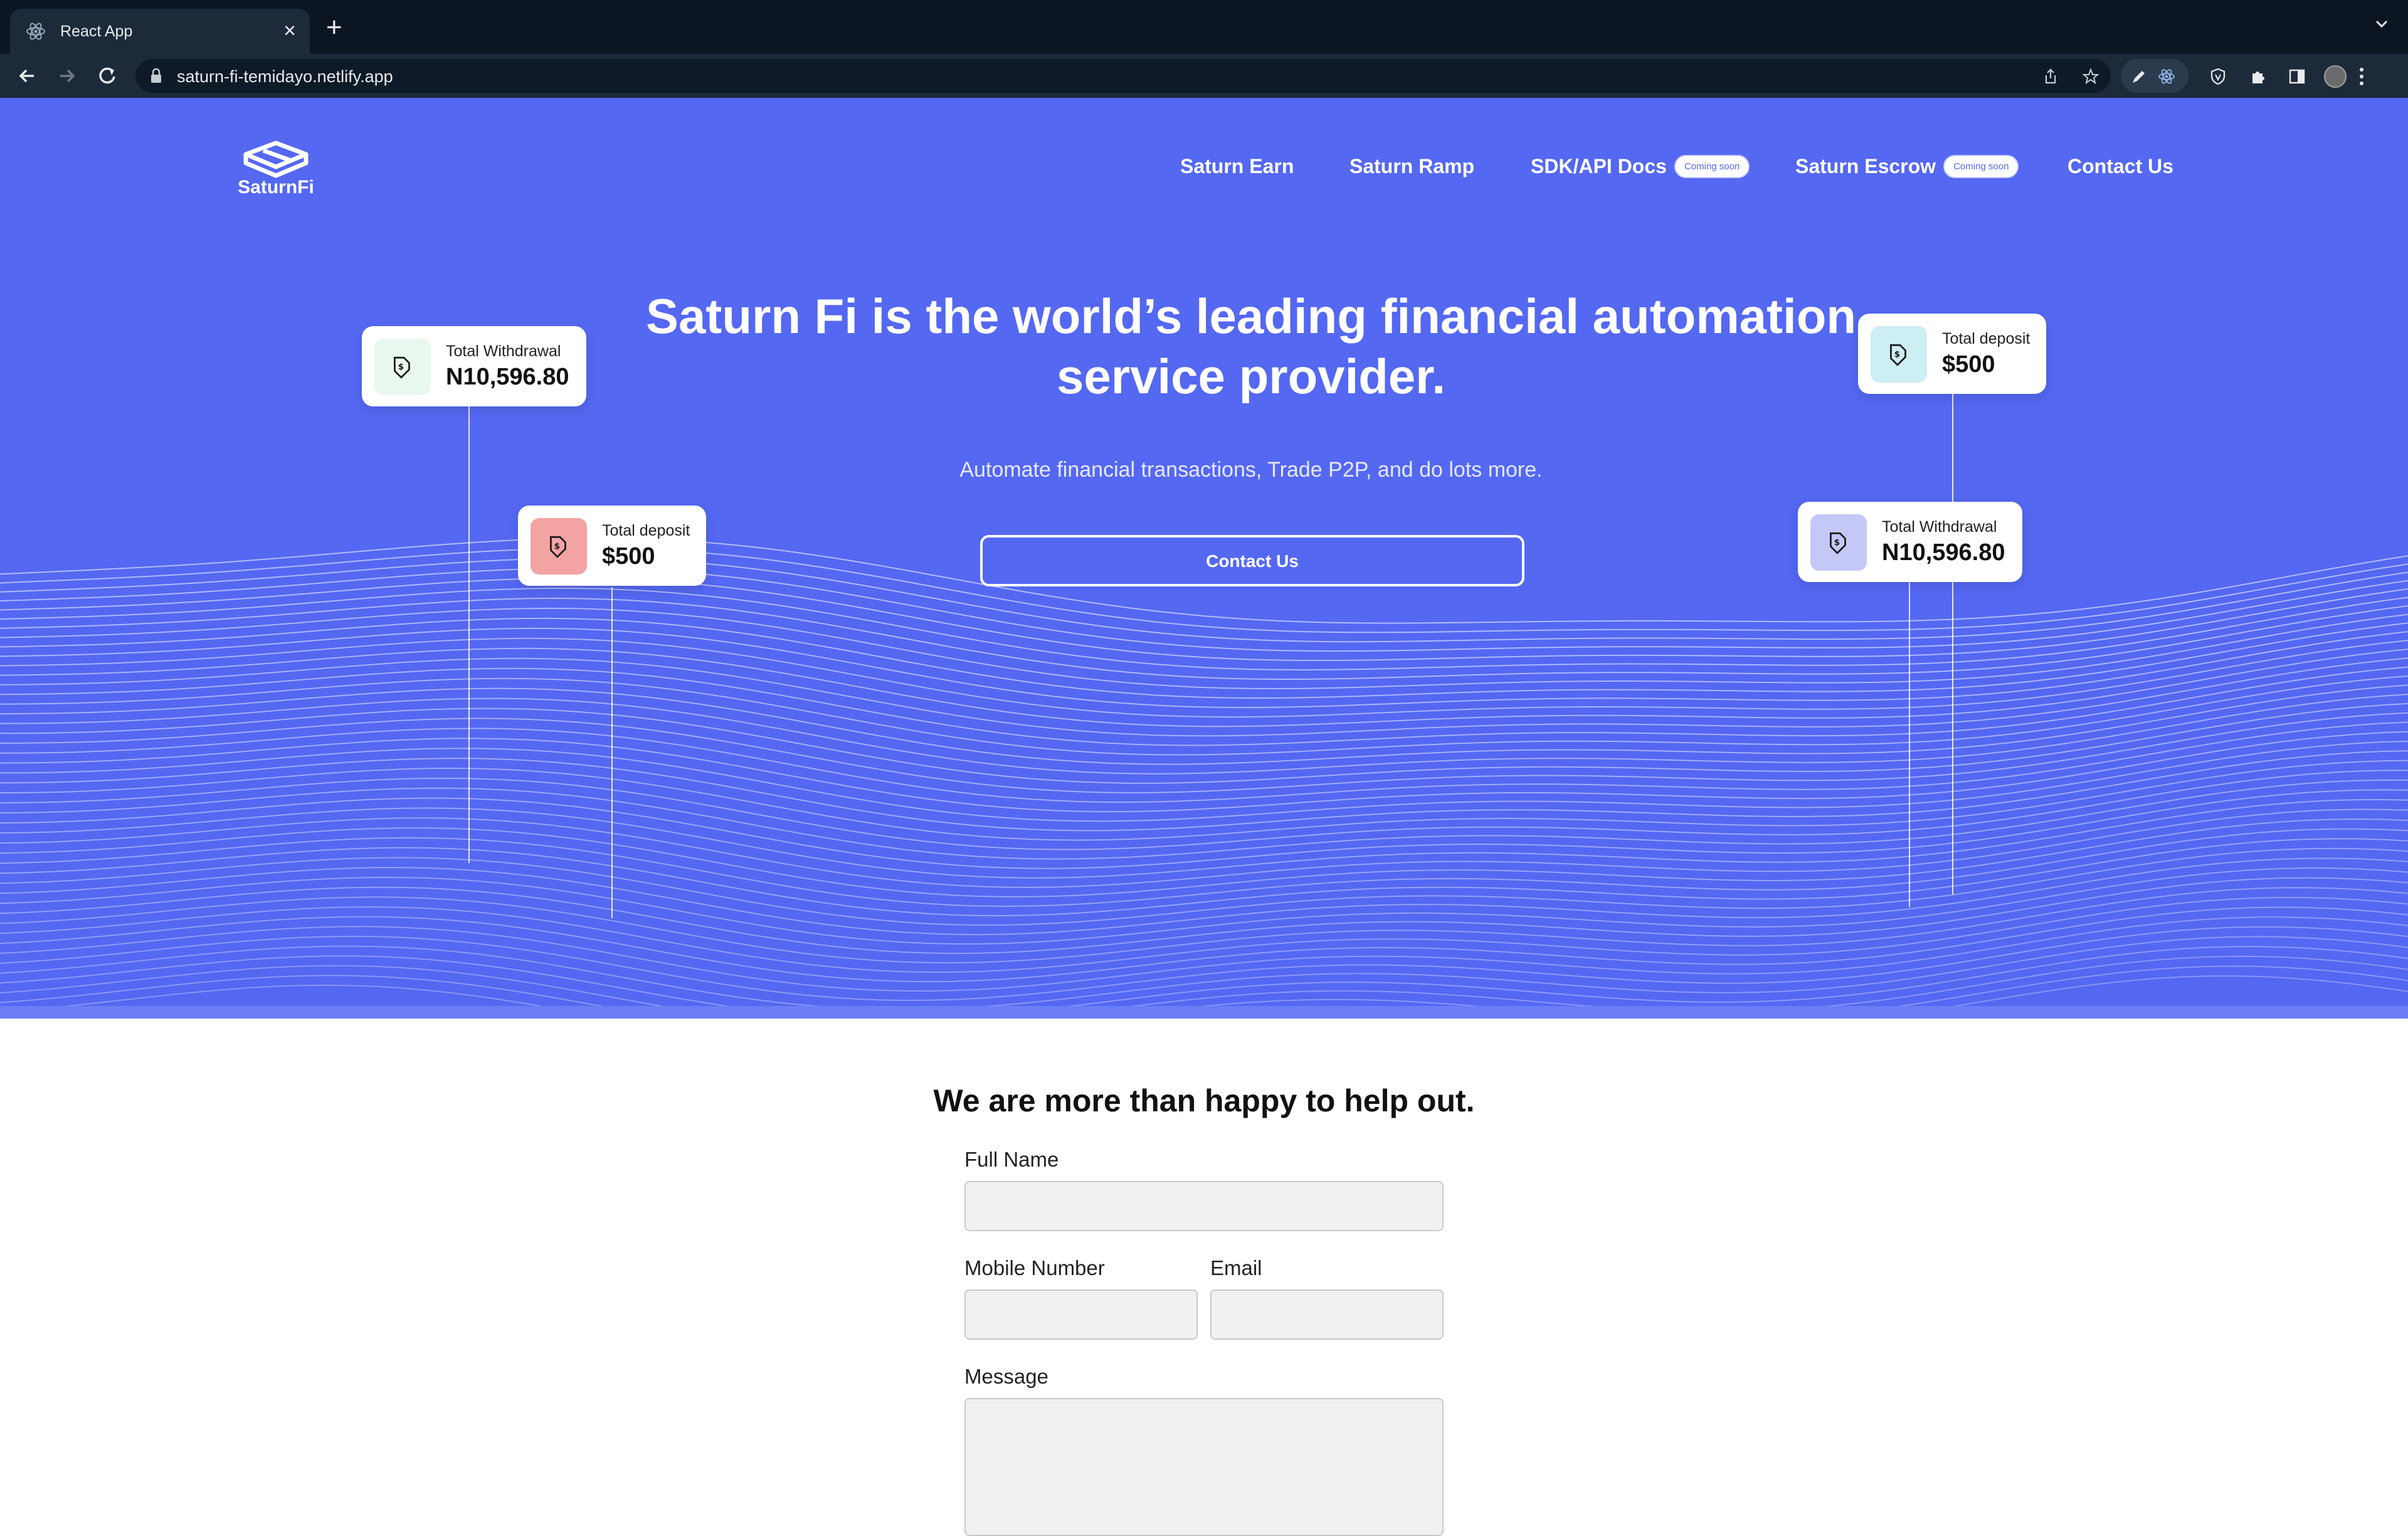 This screenshot has width=2408, height=1536. What do you see at coordinates (334, 28) in the screenshot?
I see `new-tab-button: +` at bounding box center [334, 28].